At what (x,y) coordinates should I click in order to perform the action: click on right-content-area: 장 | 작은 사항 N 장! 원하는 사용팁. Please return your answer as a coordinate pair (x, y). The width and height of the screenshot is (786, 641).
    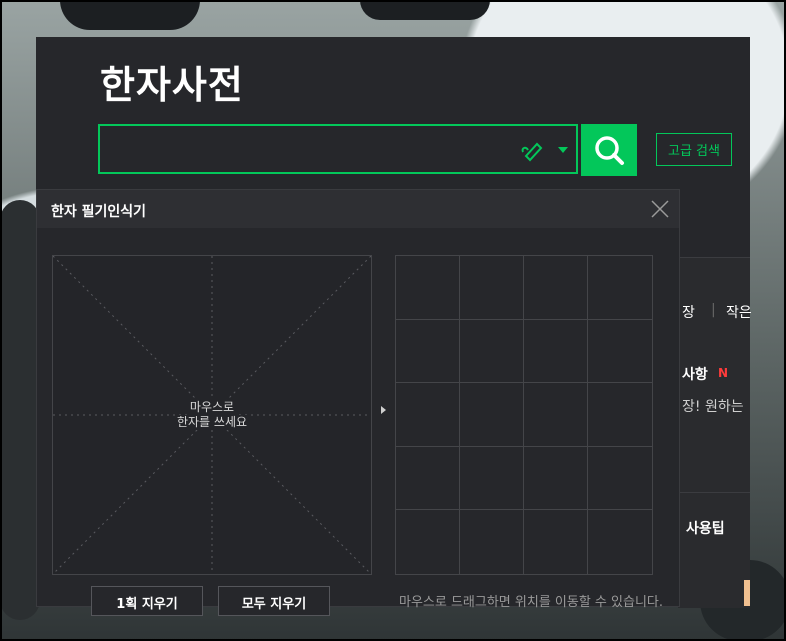
    Looking at the image, I should click on (715, 432).